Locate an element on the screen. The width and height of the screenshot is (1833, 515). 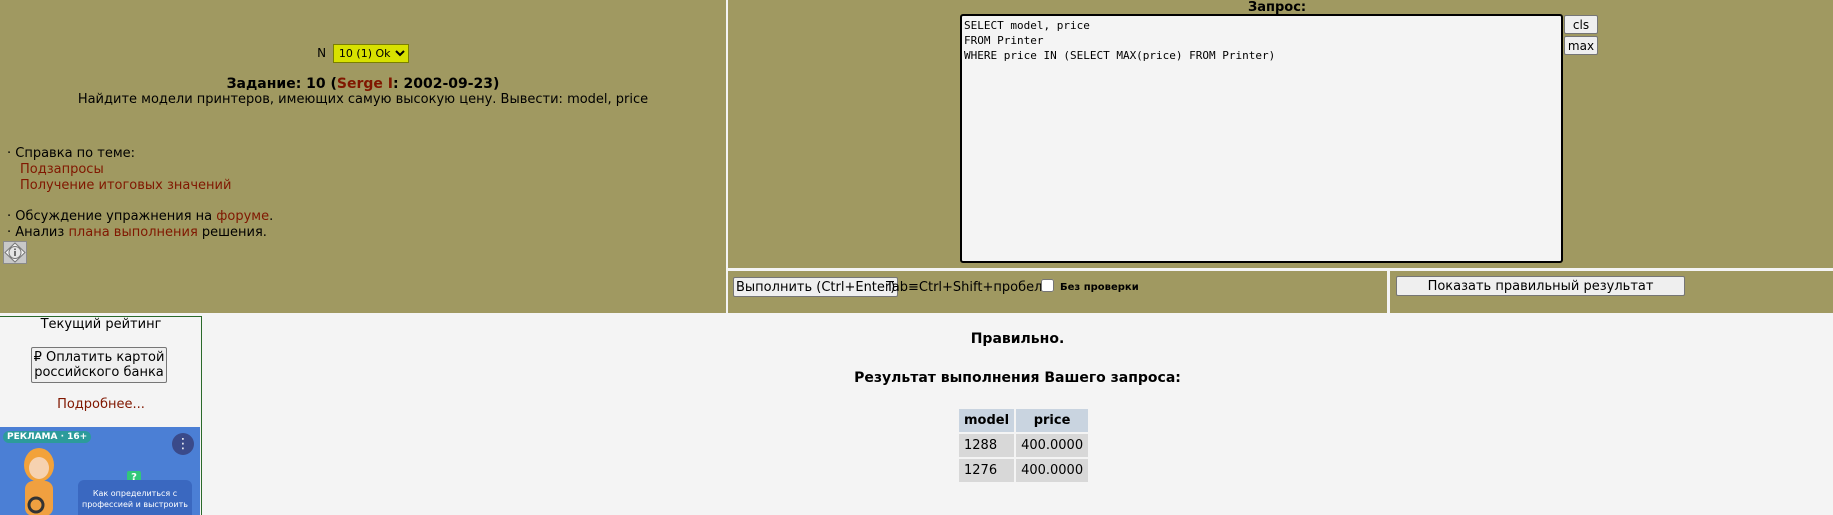
run-query-button: Выполнить (Ctrl+Enter) is located at coordinates (816, 287).